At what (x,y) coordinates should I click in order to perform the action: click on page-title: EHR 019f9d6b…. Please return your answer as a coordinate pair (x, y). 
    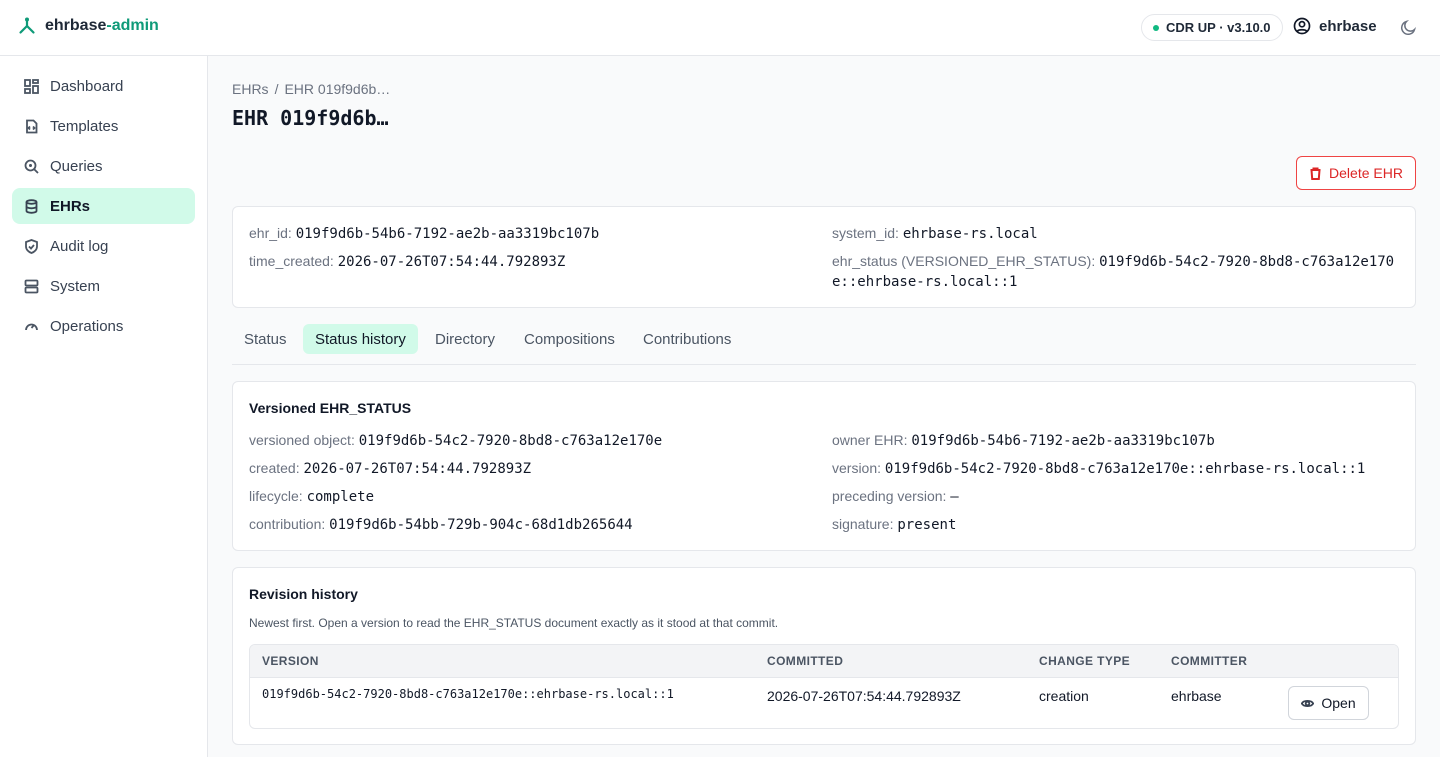
    Looking at the image, I should click on (310, 118).